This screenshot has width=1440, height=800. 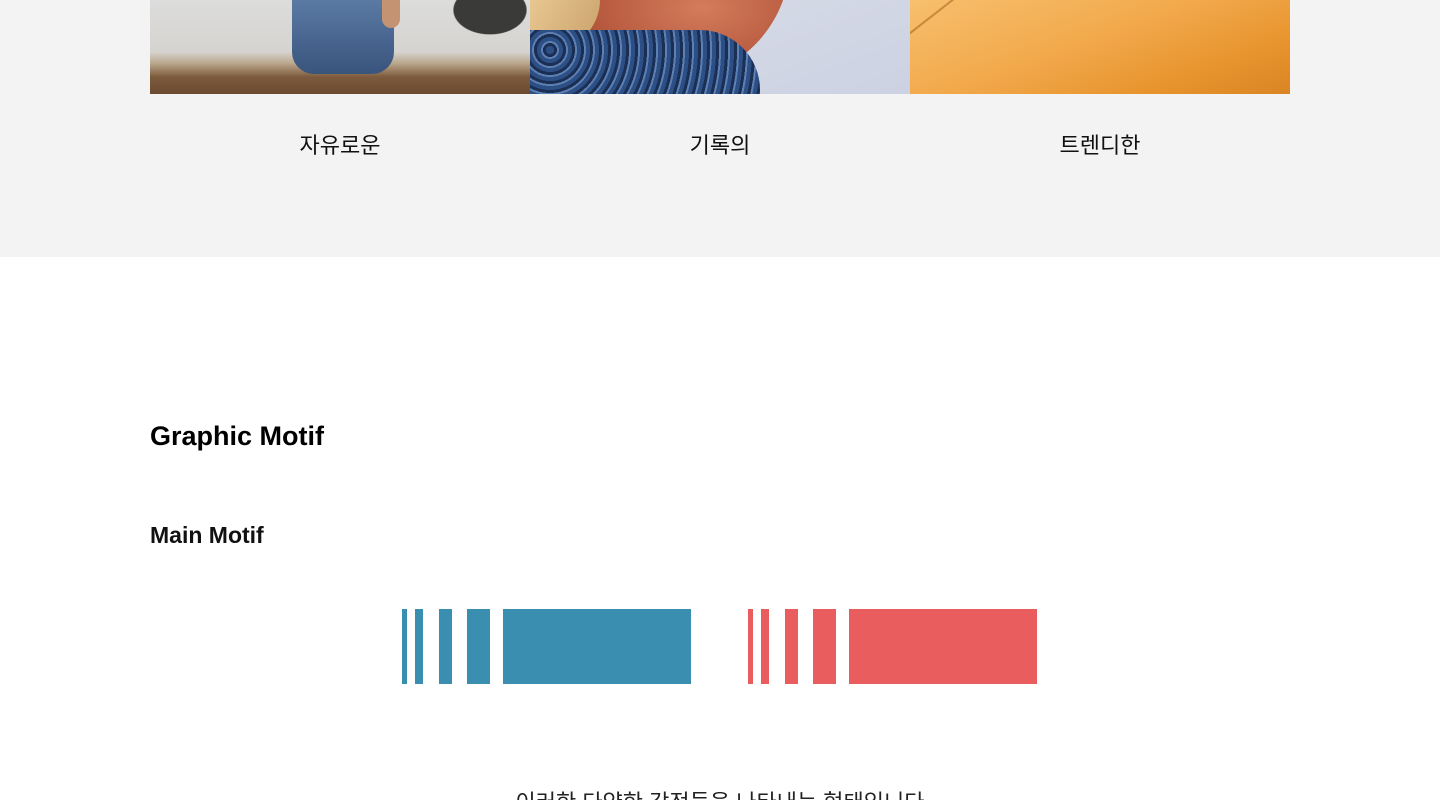 I want to click on motif-description: 이러한 다양한 감정들을 나타내는 형태입니다, so click(x=720, y=794).